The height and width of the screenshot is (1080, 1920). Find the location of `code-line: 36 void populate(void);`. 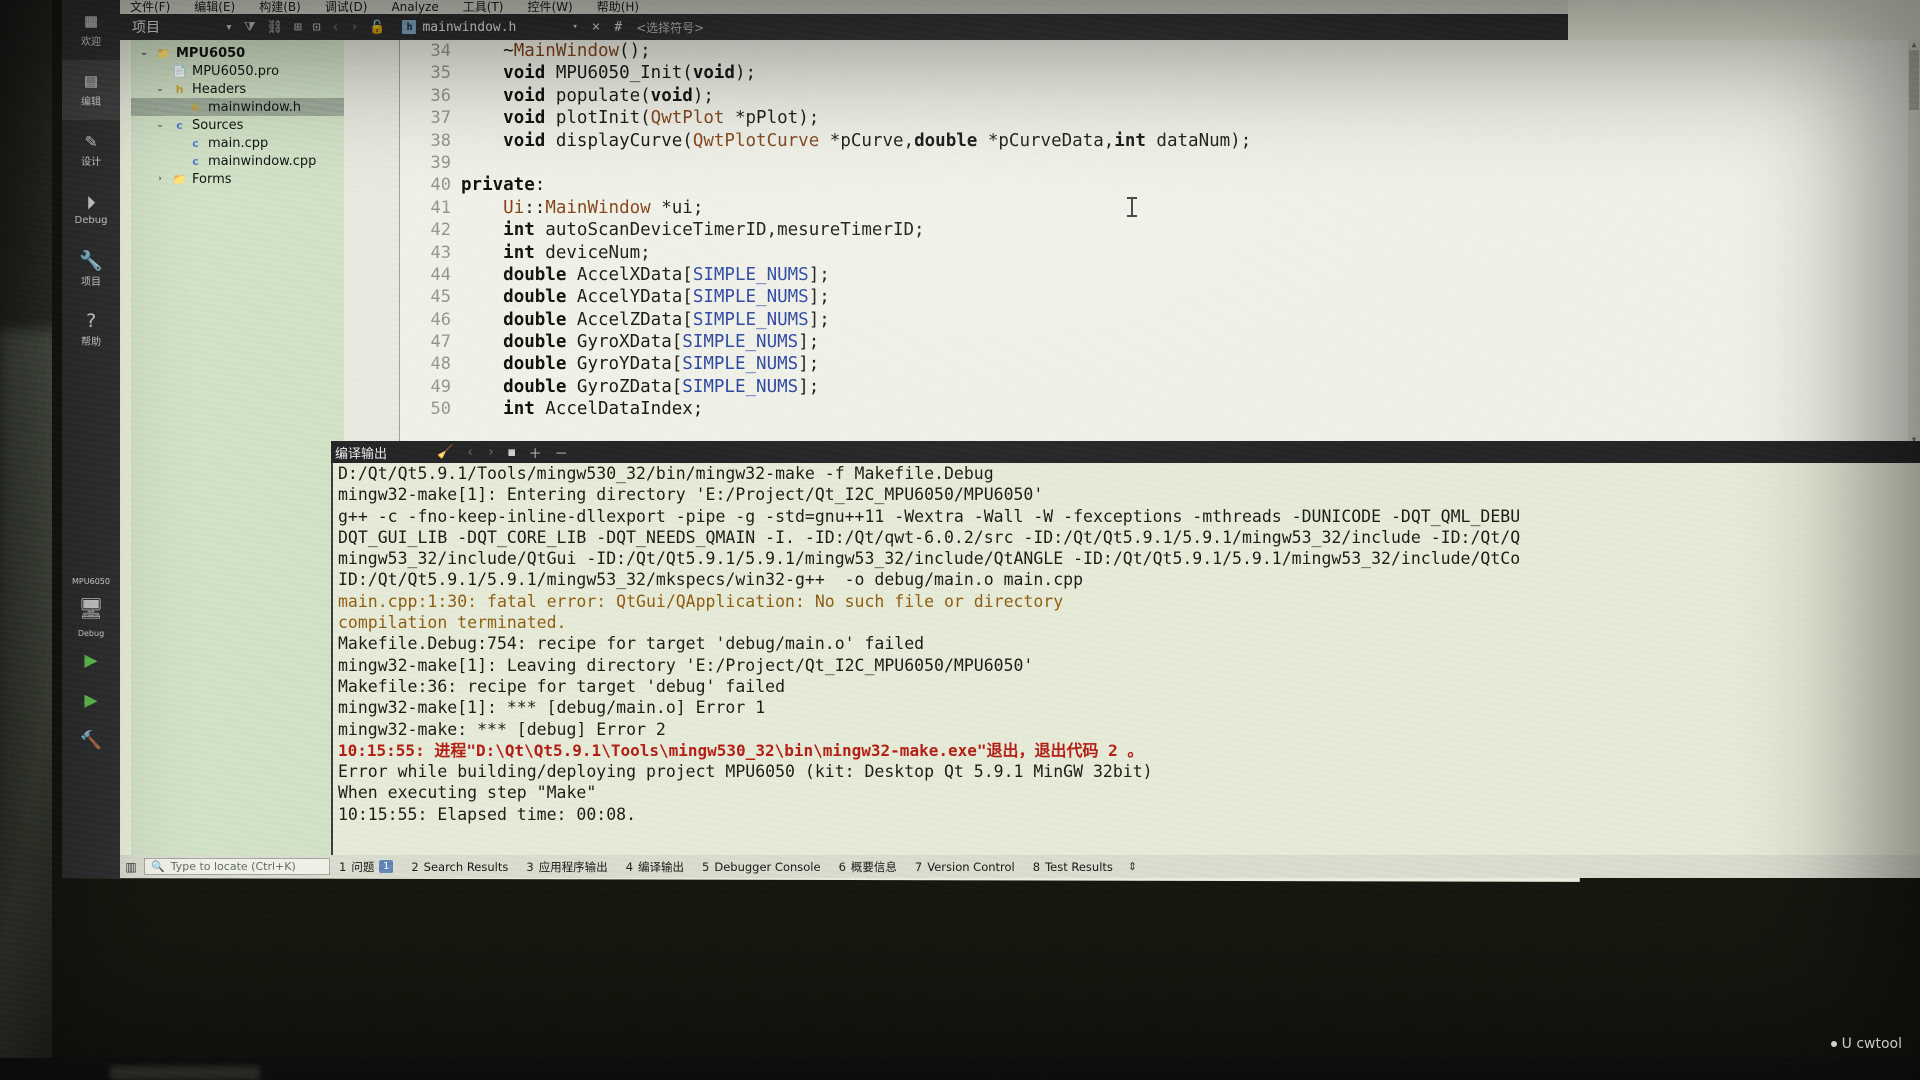

code-line: 36 void populate(void); is located at coordinates (1160, 96).